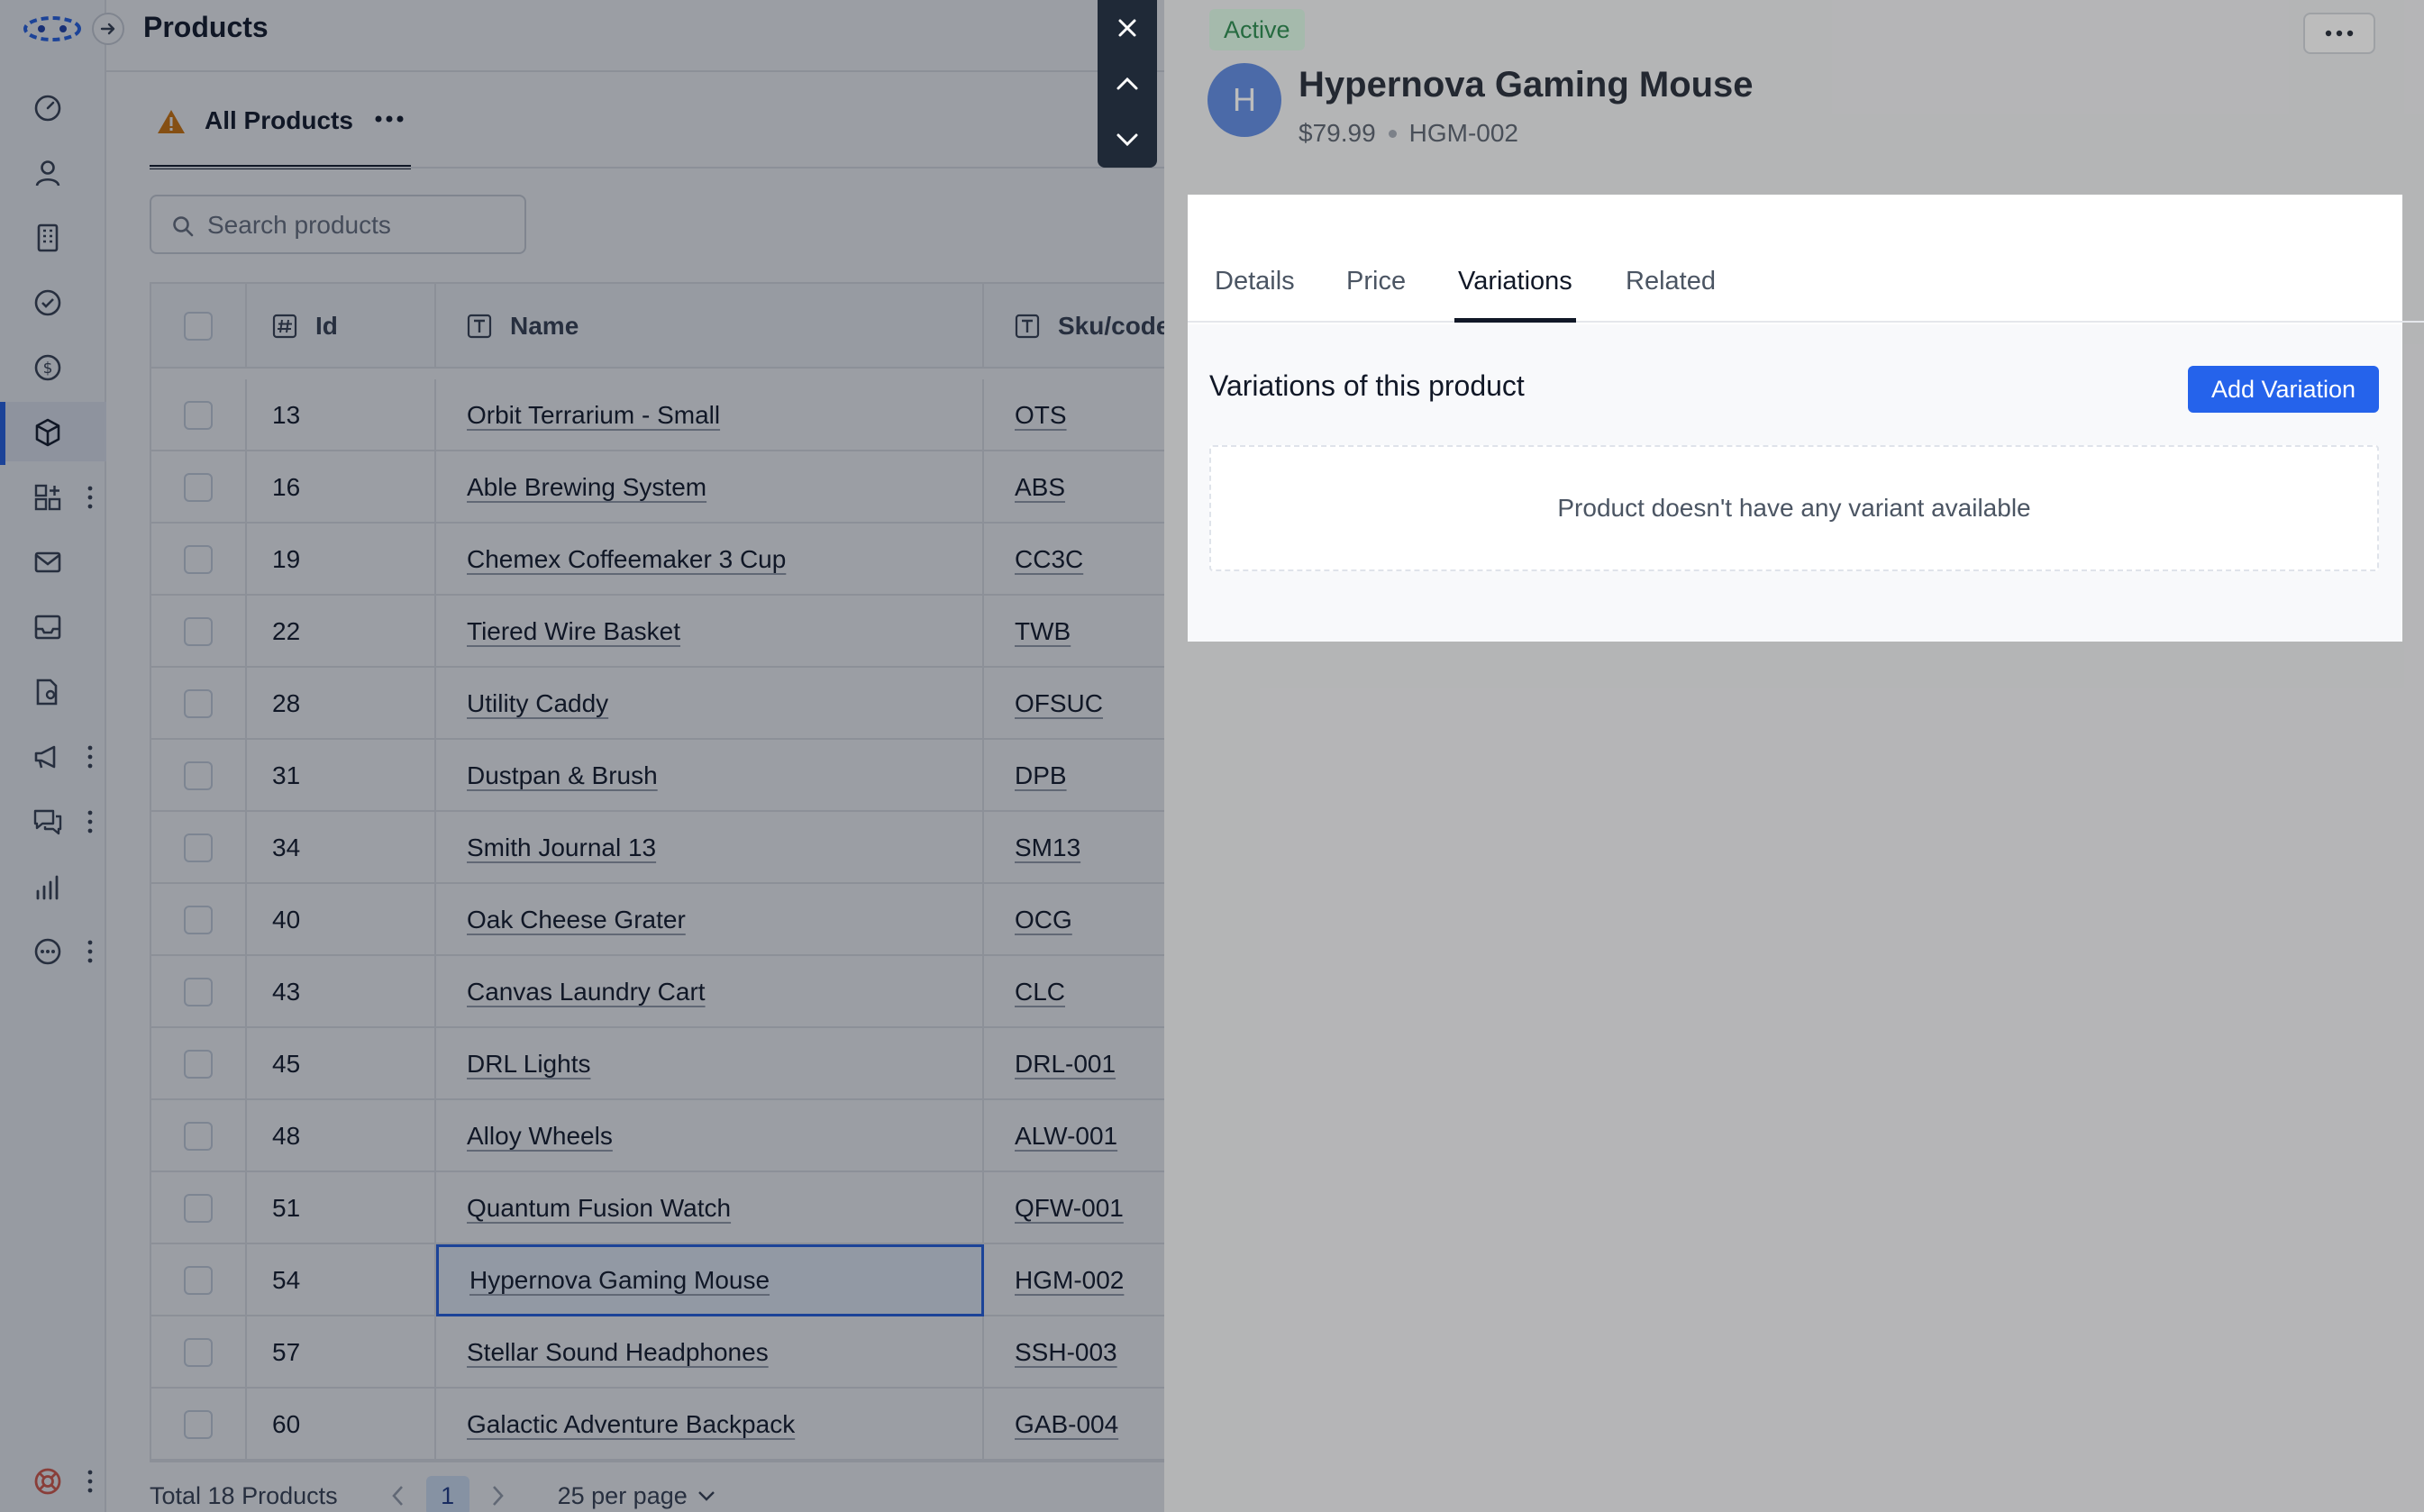 This screenshot has height=1512, width=2424. Describe the element at coordinates (618, 1352) in the screenshot. I see `product-name-link: Stellar Sound Headphones` at that location.